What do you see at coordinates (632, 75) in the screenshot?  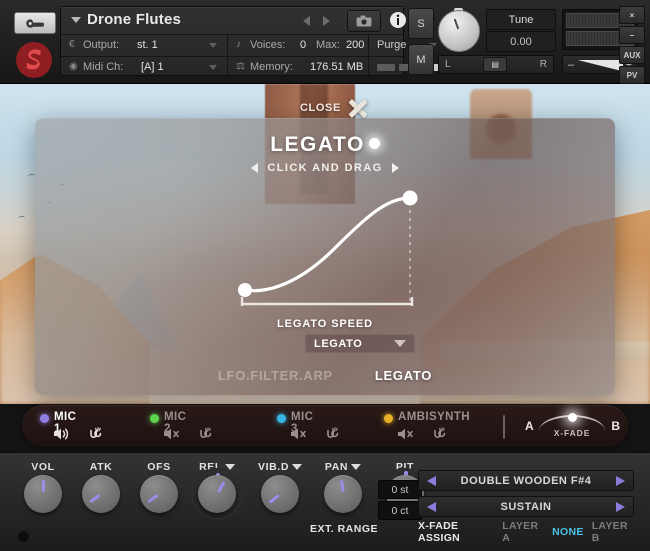 I see `pv-button: PV` at bounding box center [632, 75].